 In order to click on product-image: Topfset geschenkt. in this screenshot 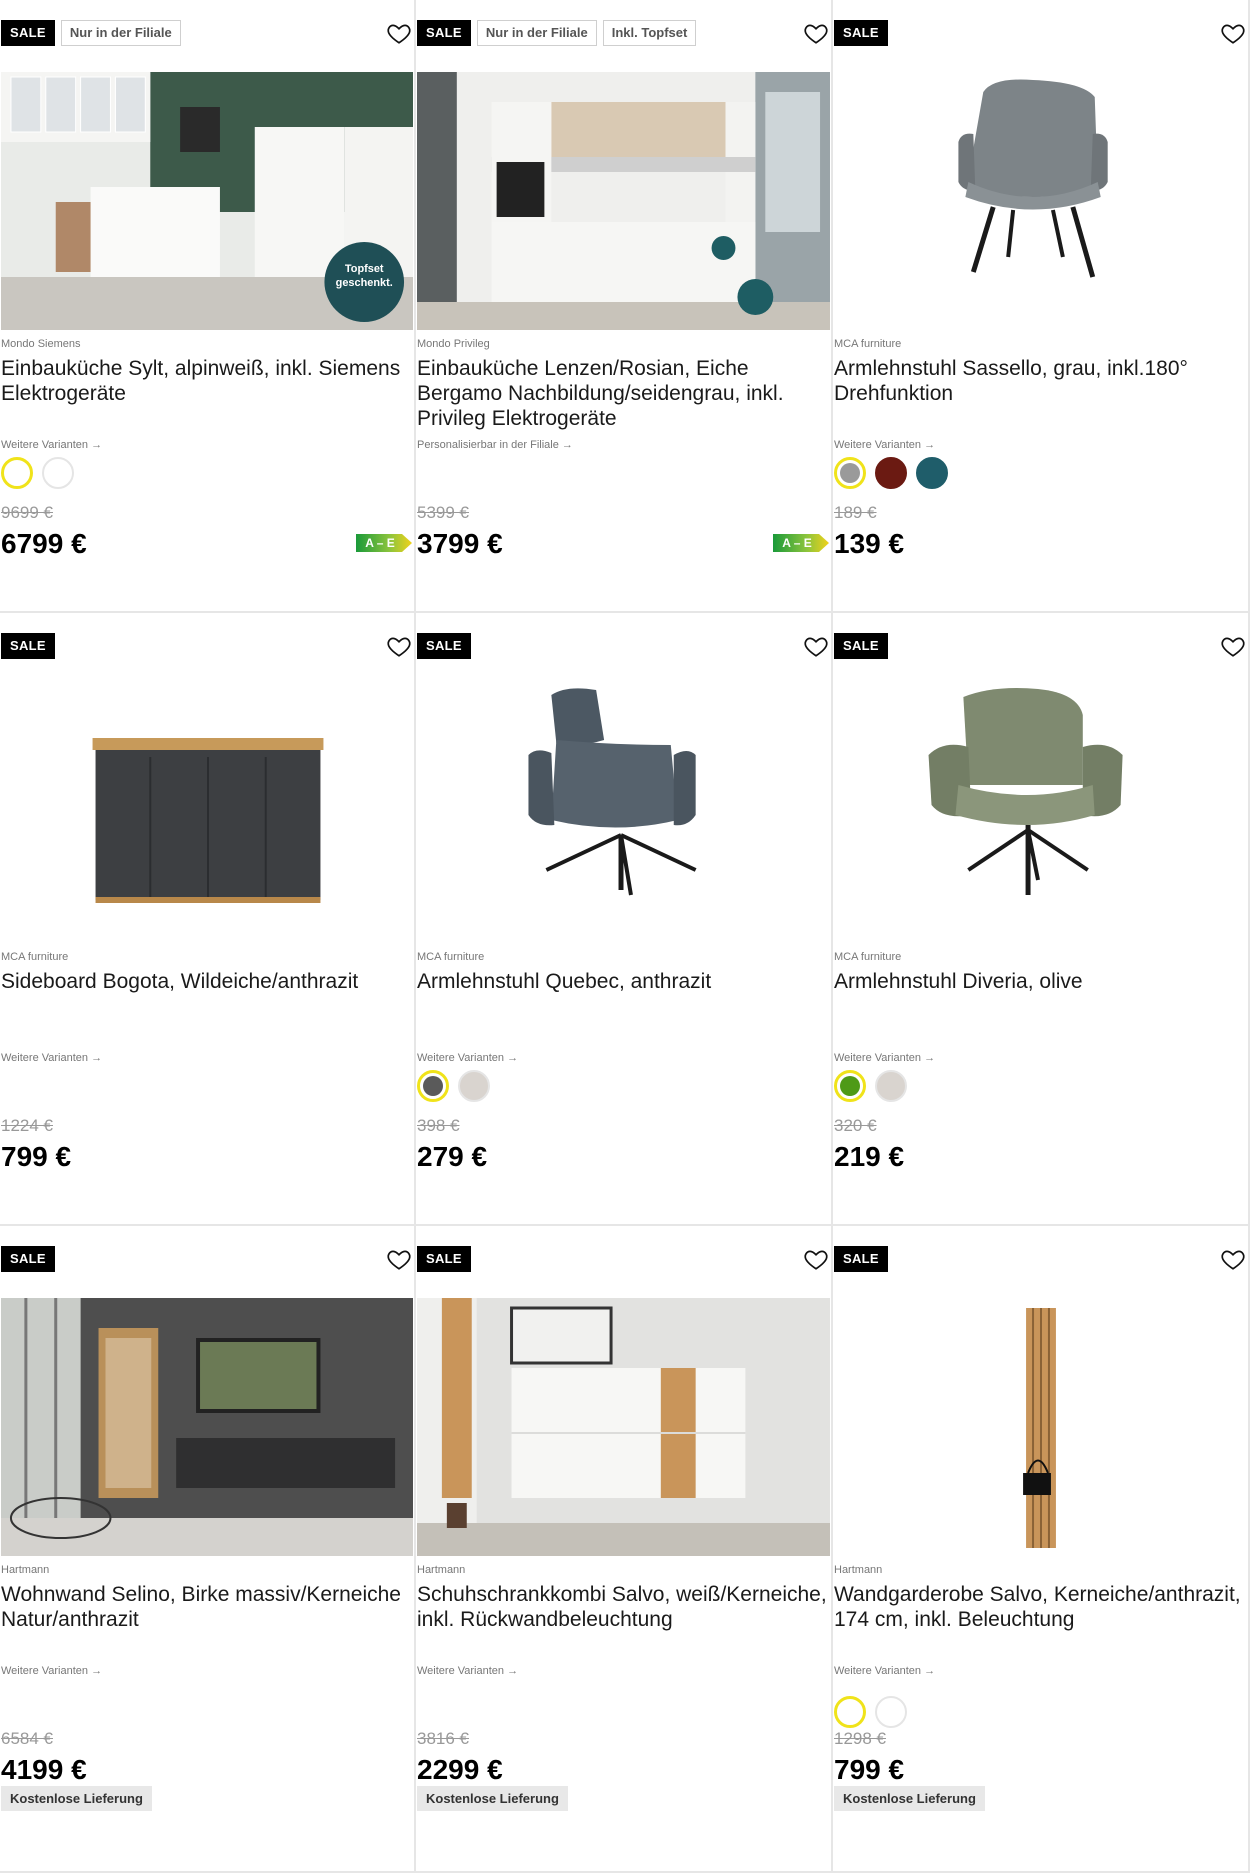, I will do `click(207, 201)`.